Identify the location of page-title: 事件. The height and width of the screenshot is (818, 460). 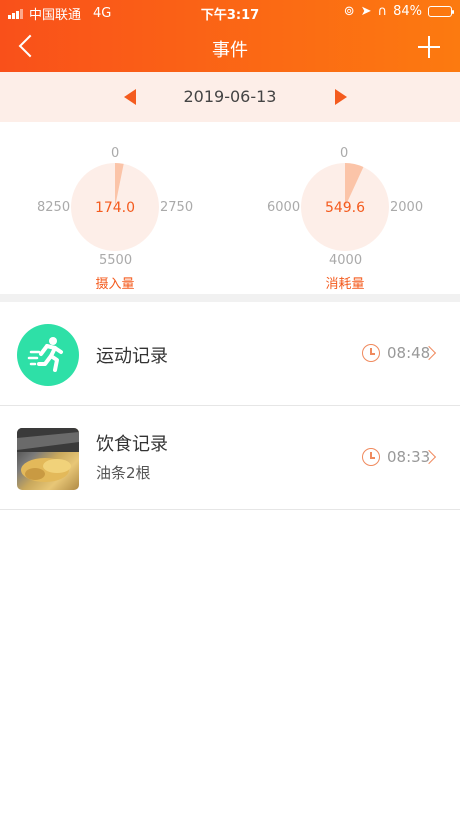
(230, 50).